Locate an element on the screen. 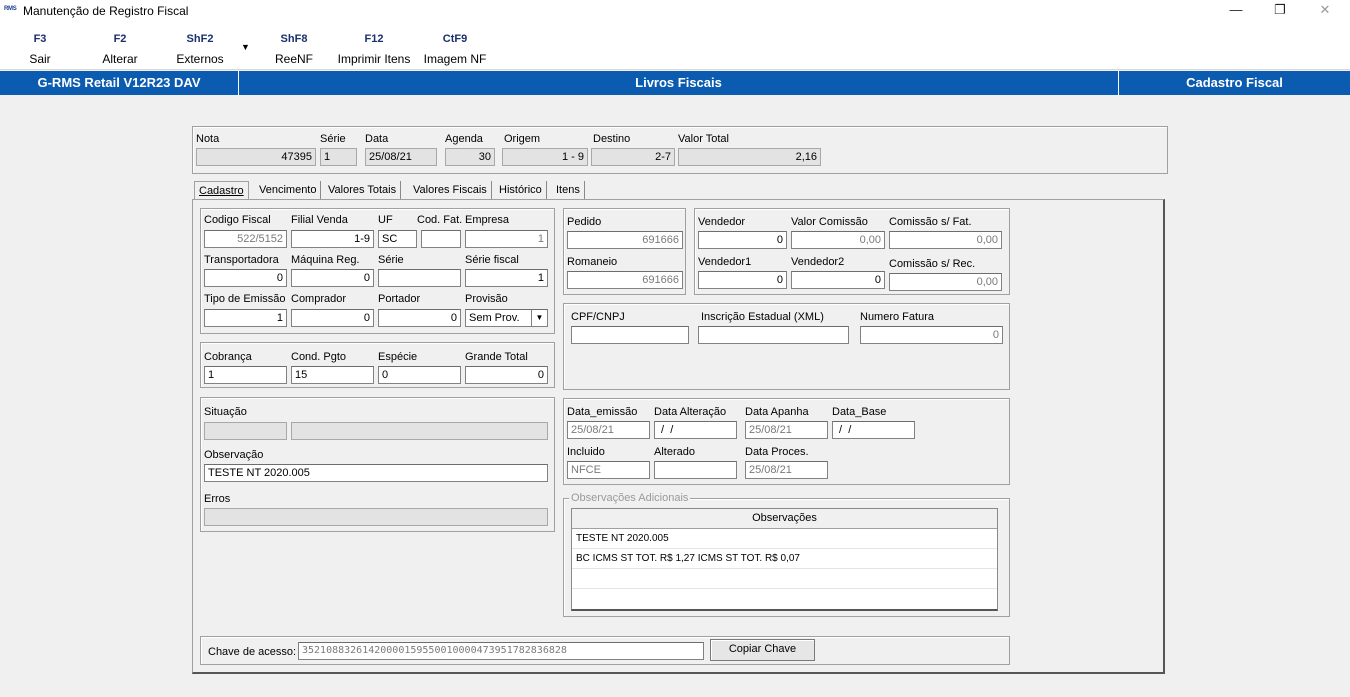 This screenshot has height=697, width=1350. comprador-field: 0 is located at coordinates (332, 318).